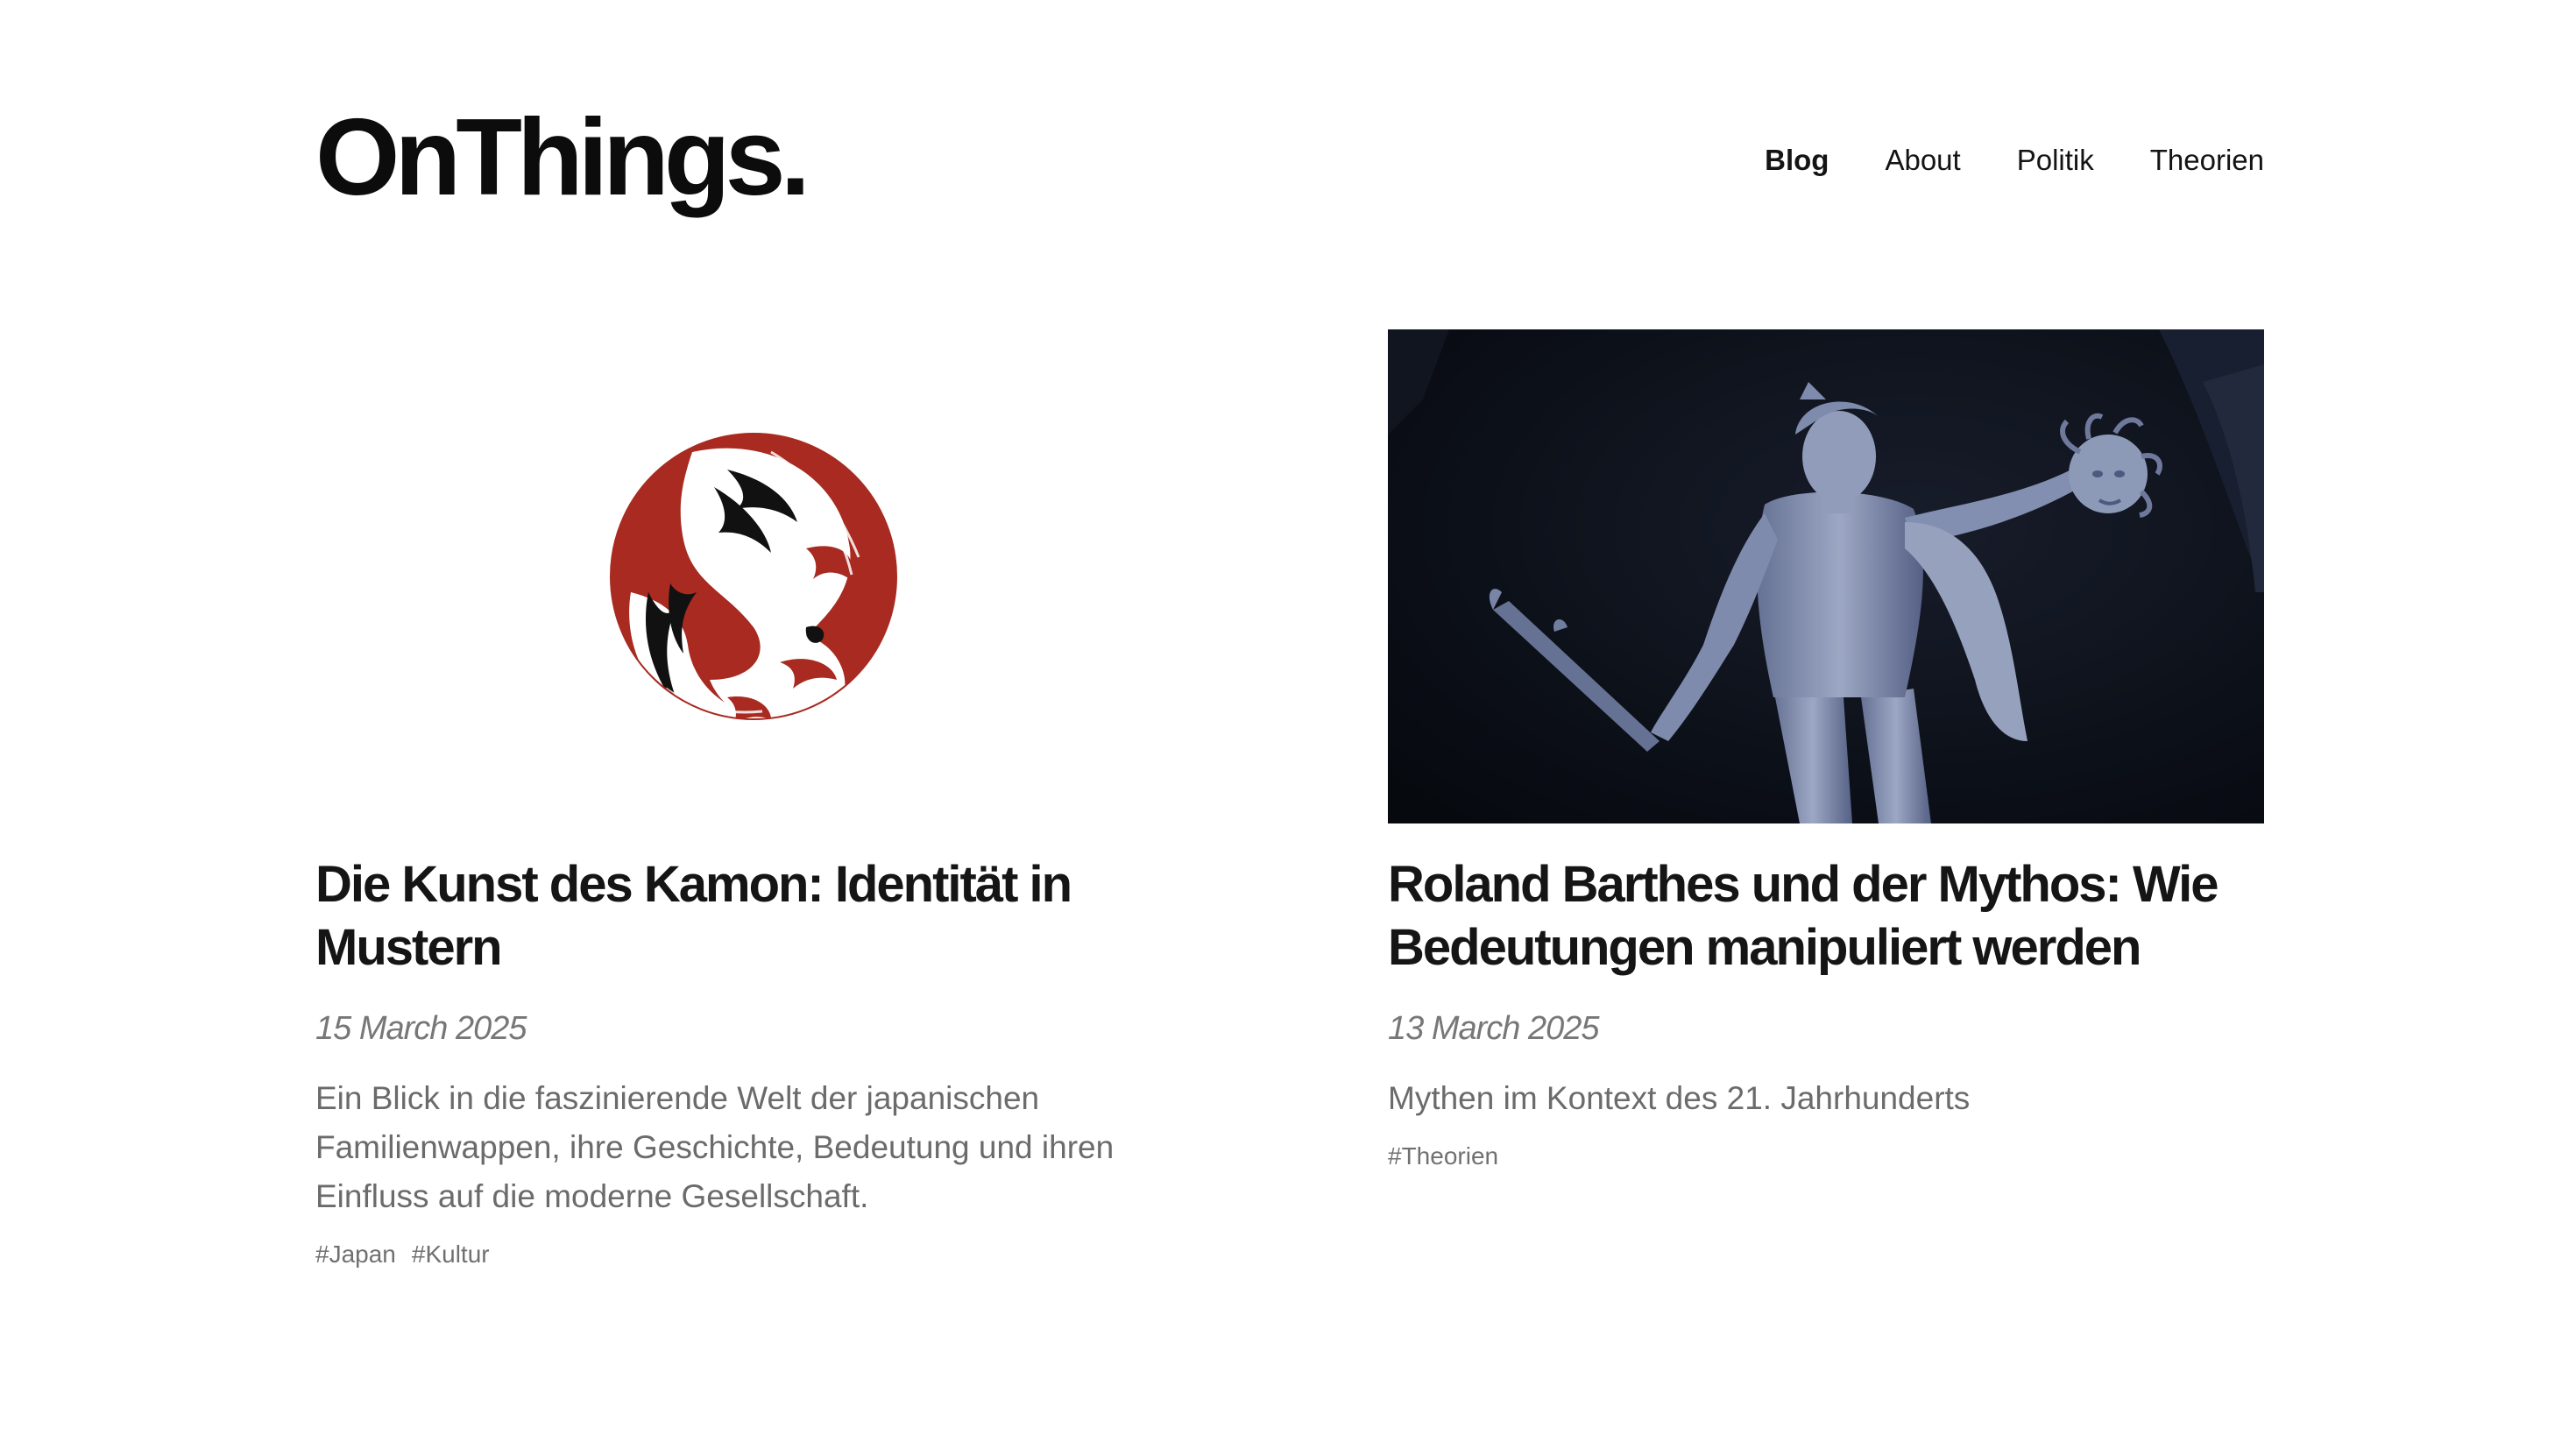 The height and width of the screenshot is (1456, 2576). Describe the element at coordinates (1826, 1156) in the screenshot. I see `post-tags: #Theorien` at that location.